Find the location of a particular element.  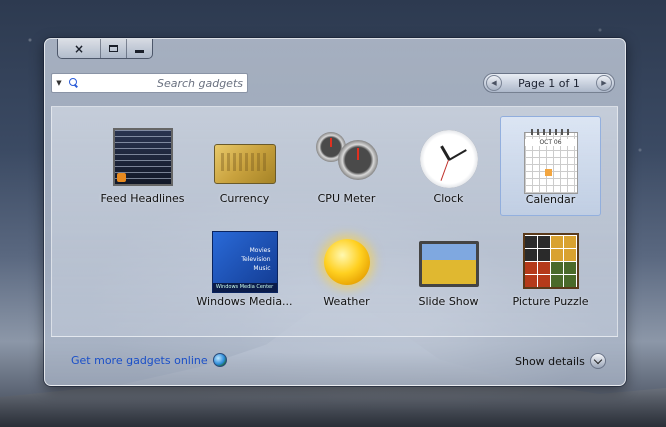

gadget-tile-currency: Currency is located at coordinates (244, 166).